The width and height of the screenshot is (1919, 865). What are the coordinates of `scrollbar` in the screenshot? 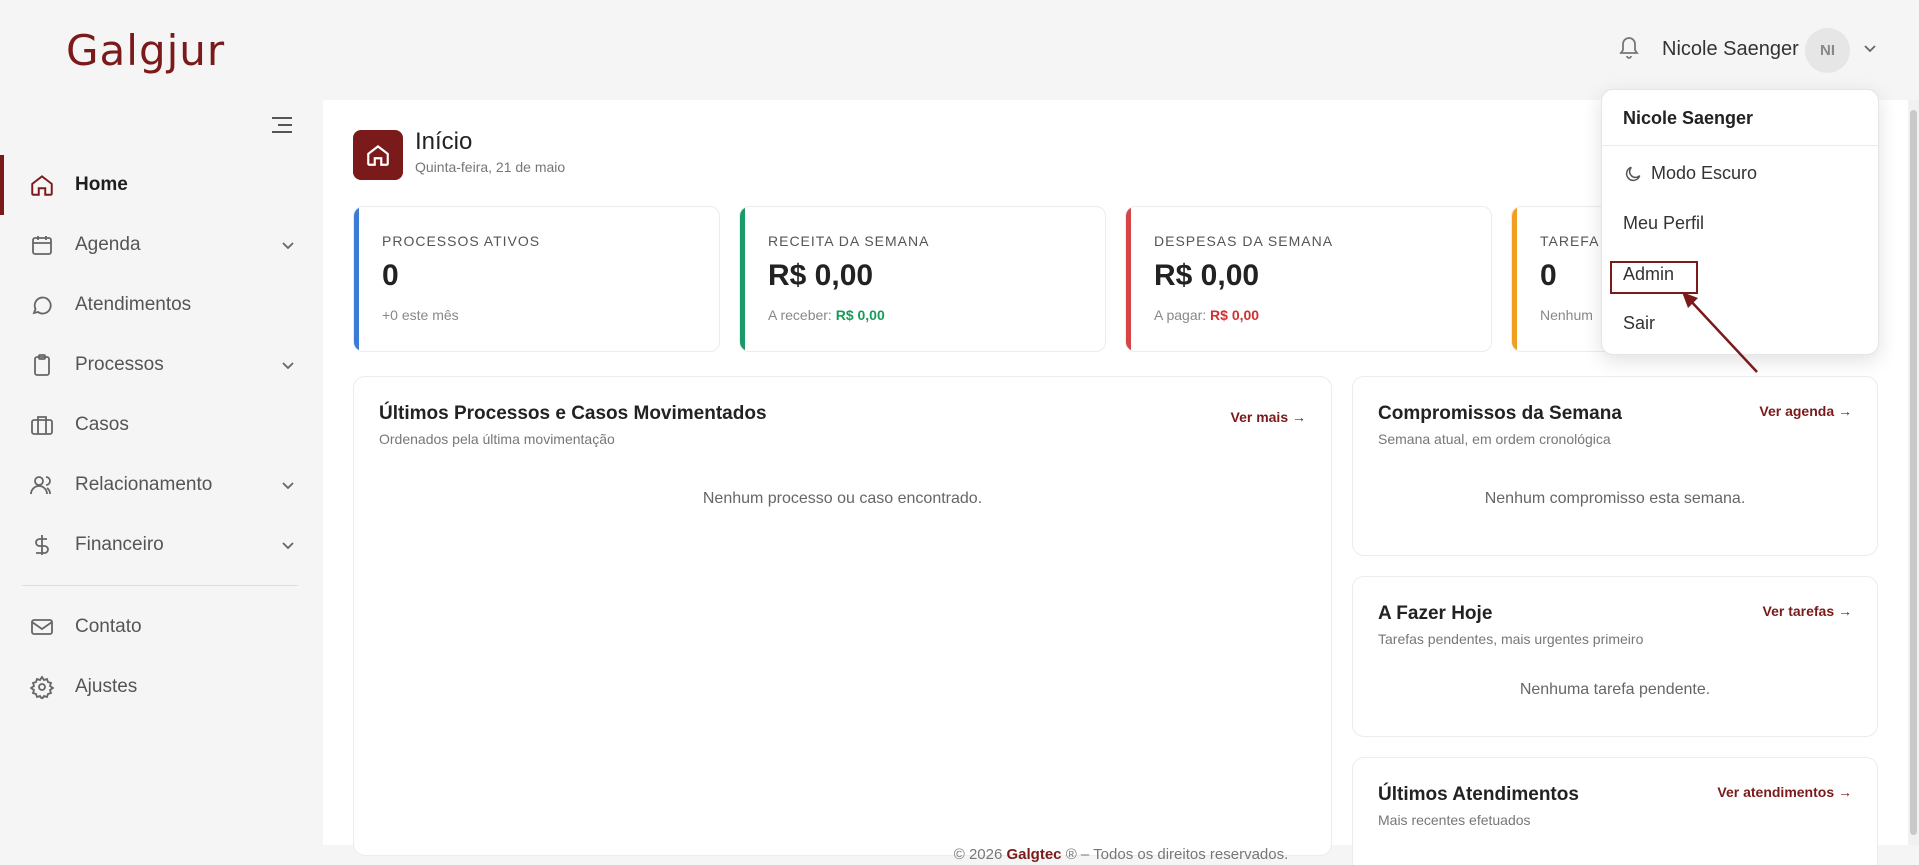 It's located at (1913, 472).